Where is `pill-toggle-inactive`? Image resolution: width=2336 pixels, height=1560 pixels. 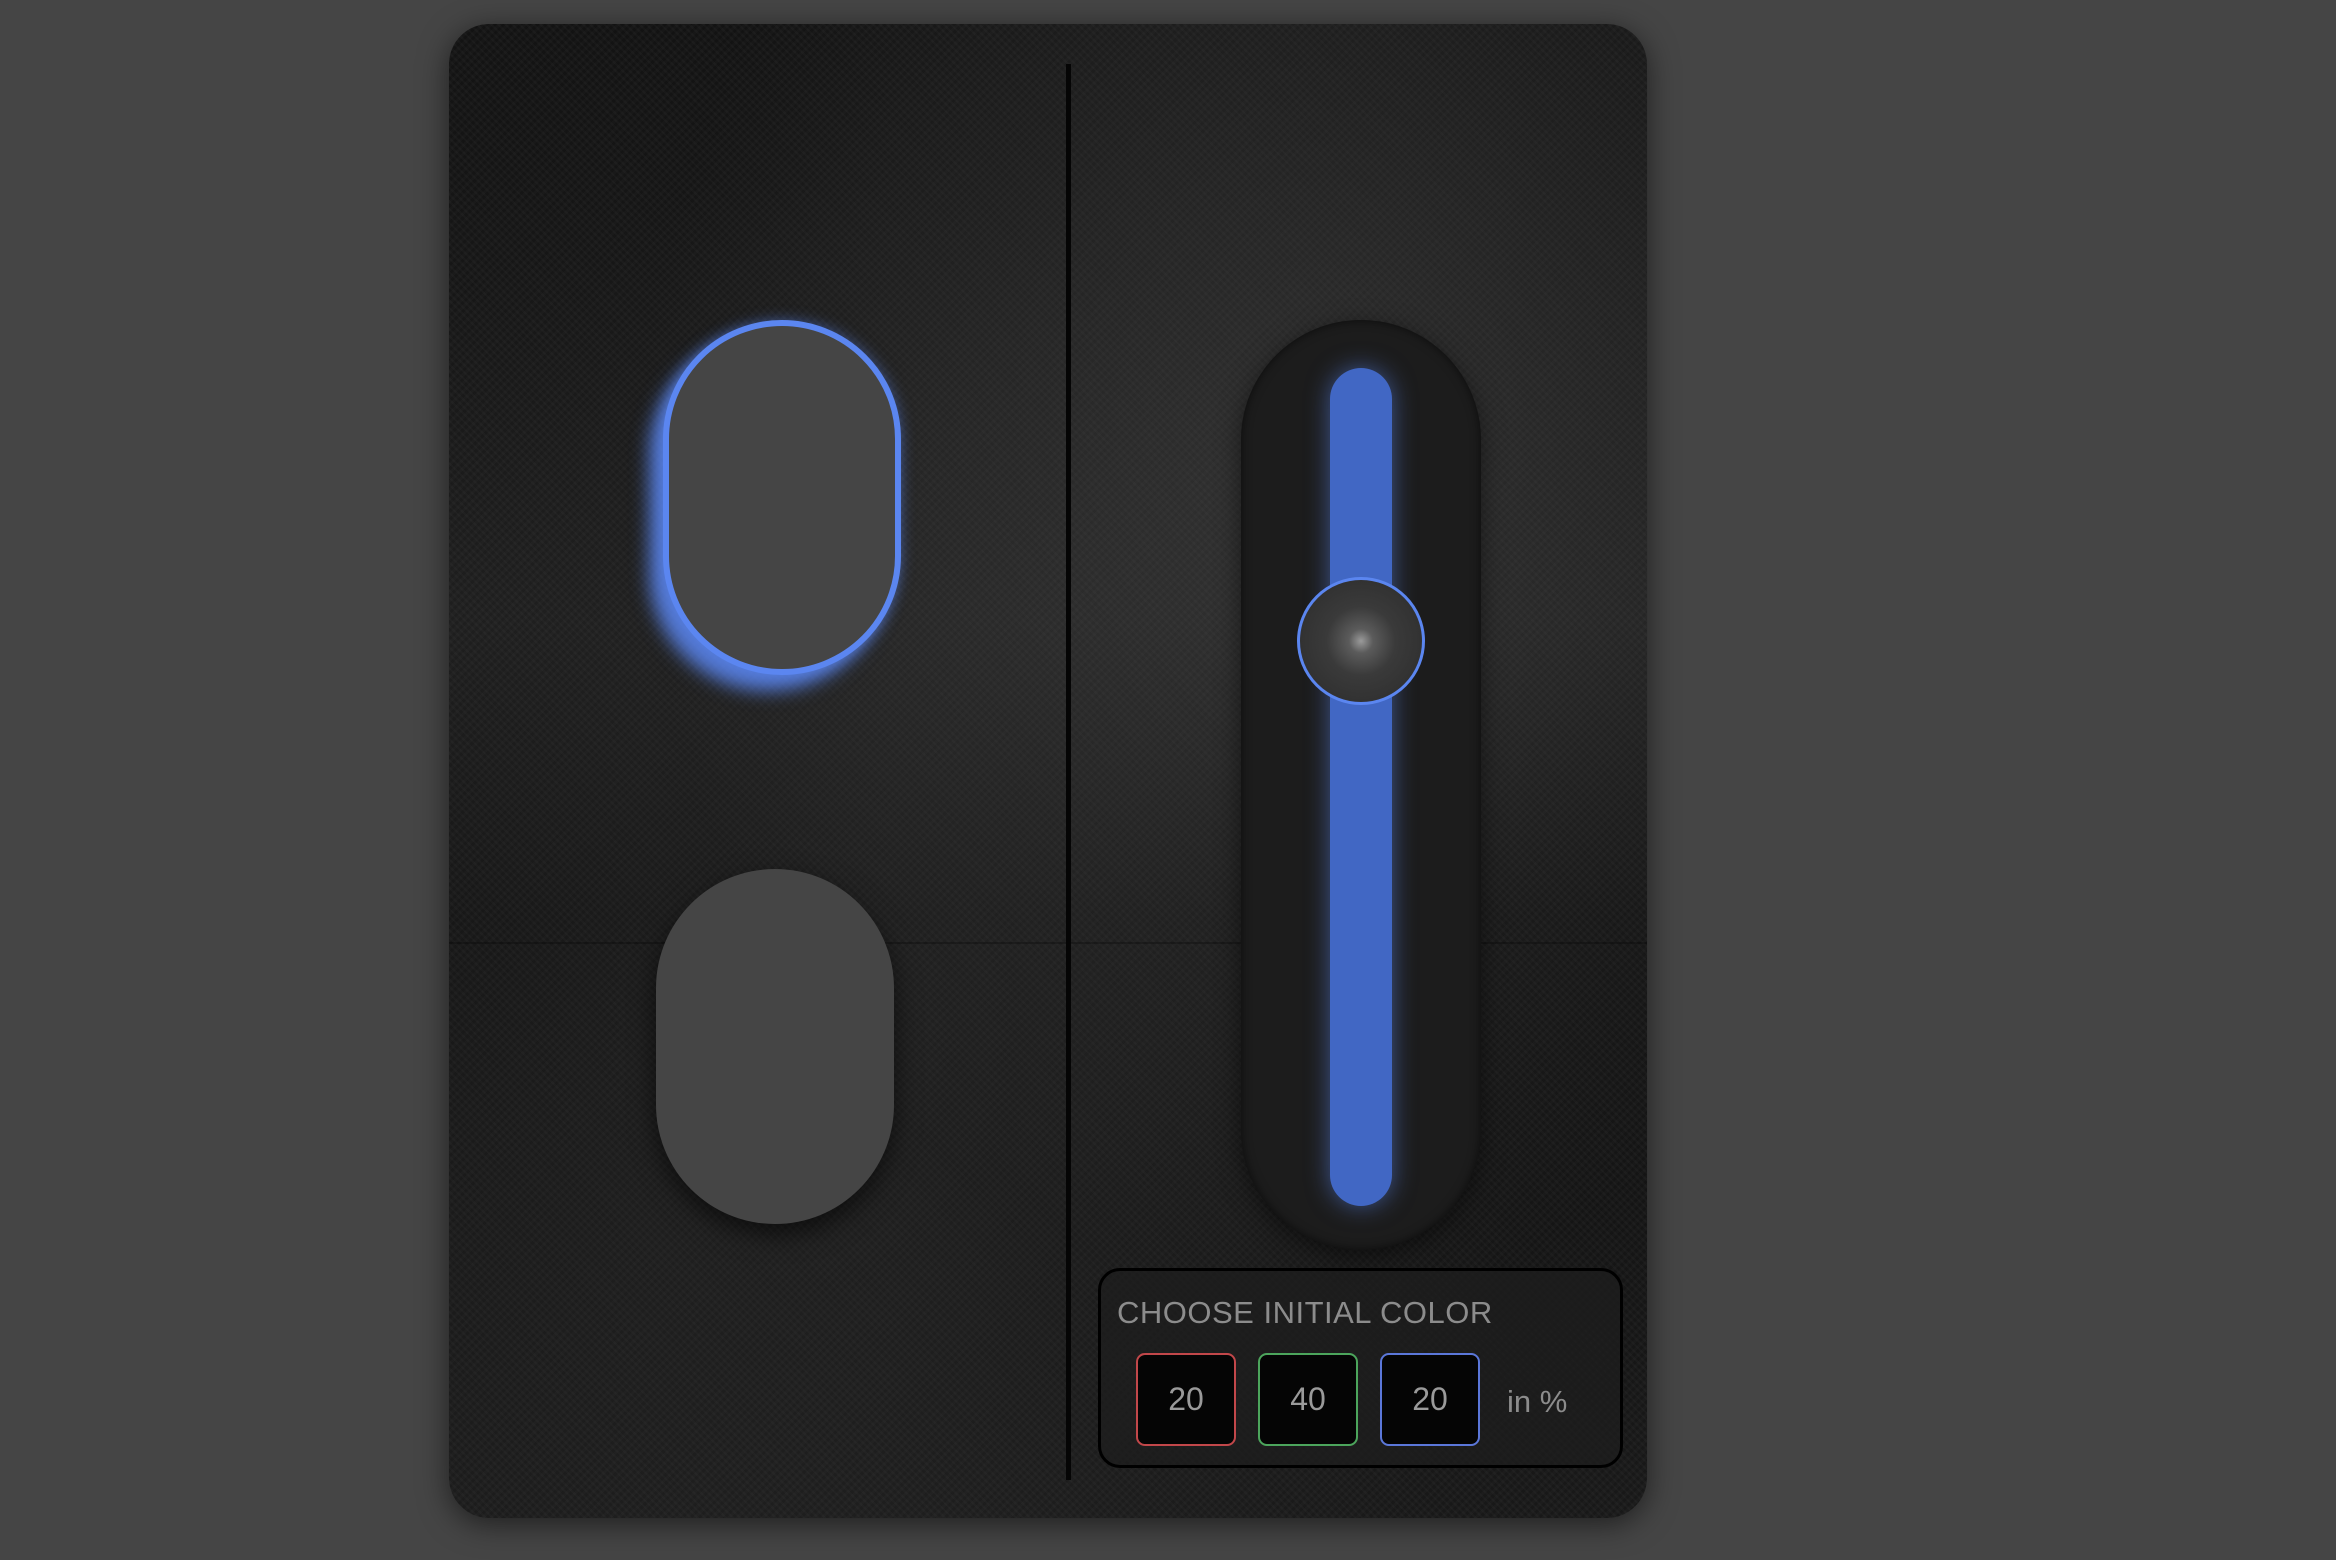
pill-toggle-inactive is located at coordinates (775, 1046).